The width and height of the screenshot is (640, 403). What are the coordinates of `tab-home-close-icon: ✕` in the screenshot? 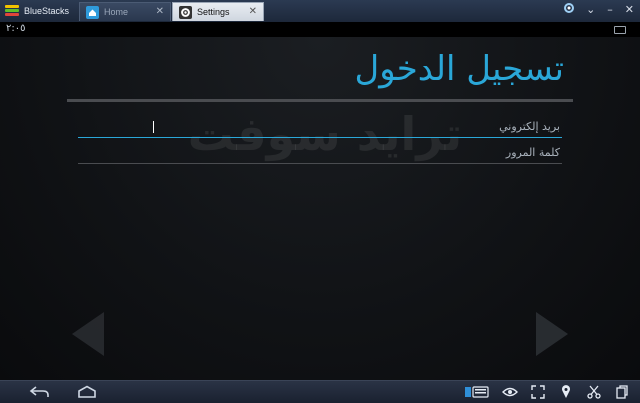 It's located at (160, 11).